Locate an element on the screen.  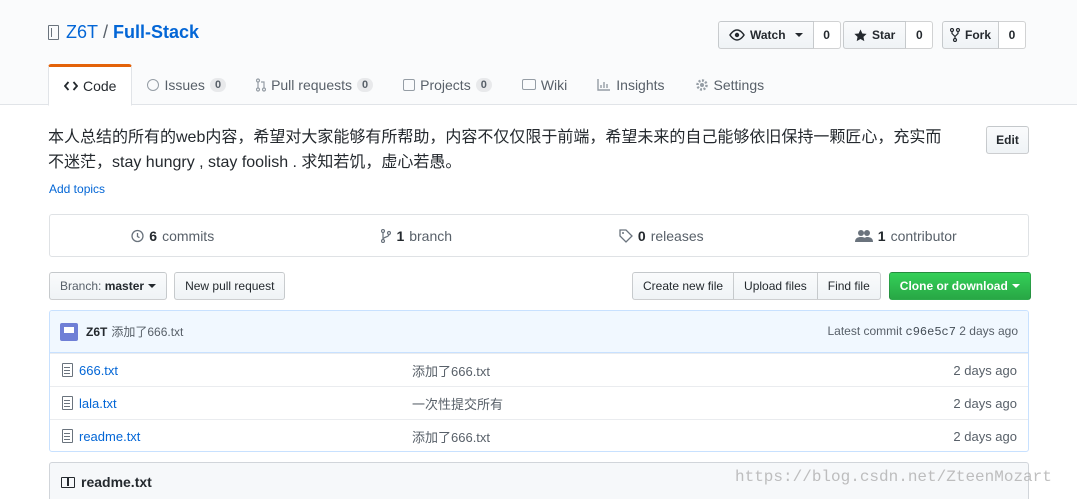
tab-wiki: Wiki is located at coordinates (544, 84).